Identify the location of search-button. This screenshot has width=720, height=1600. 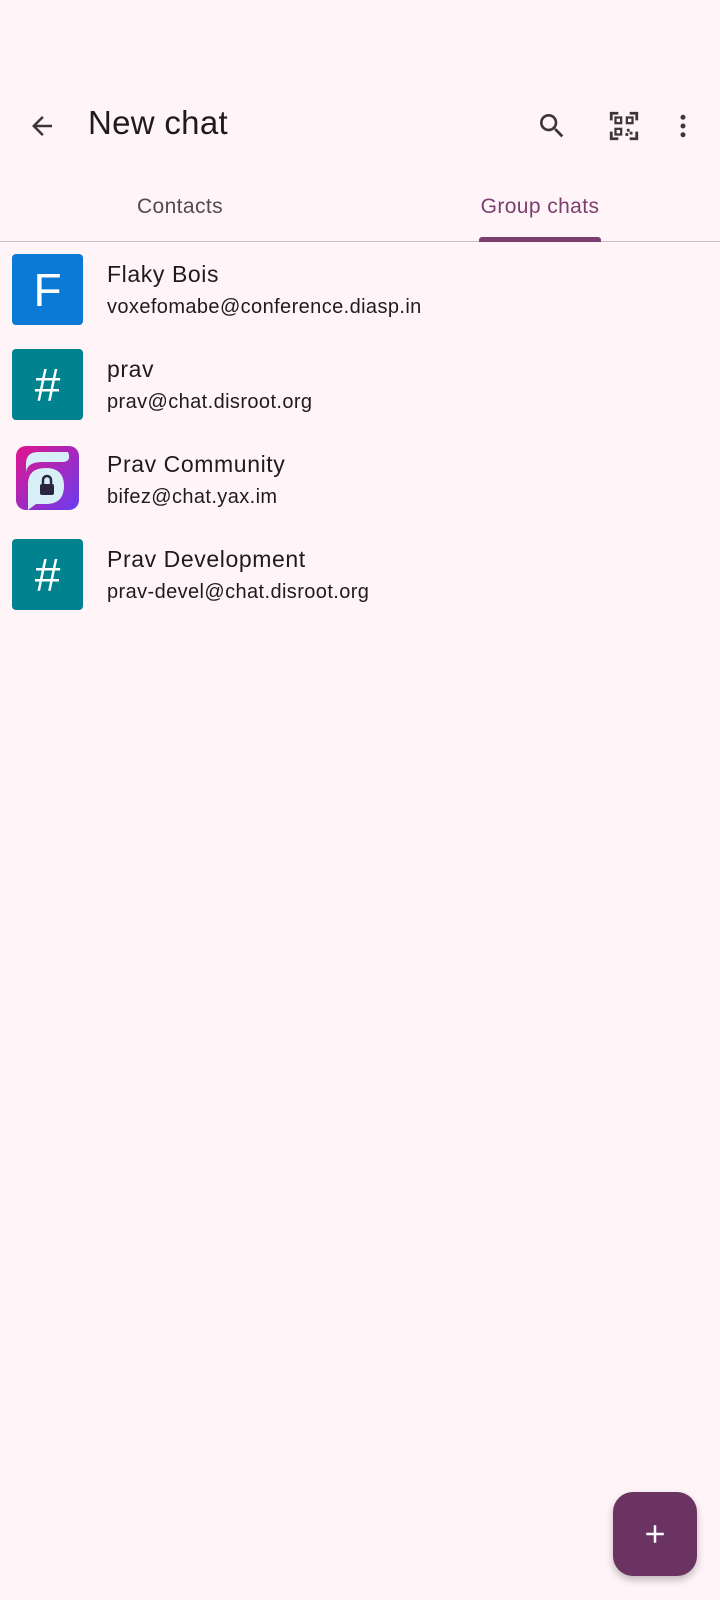
(552, 126).